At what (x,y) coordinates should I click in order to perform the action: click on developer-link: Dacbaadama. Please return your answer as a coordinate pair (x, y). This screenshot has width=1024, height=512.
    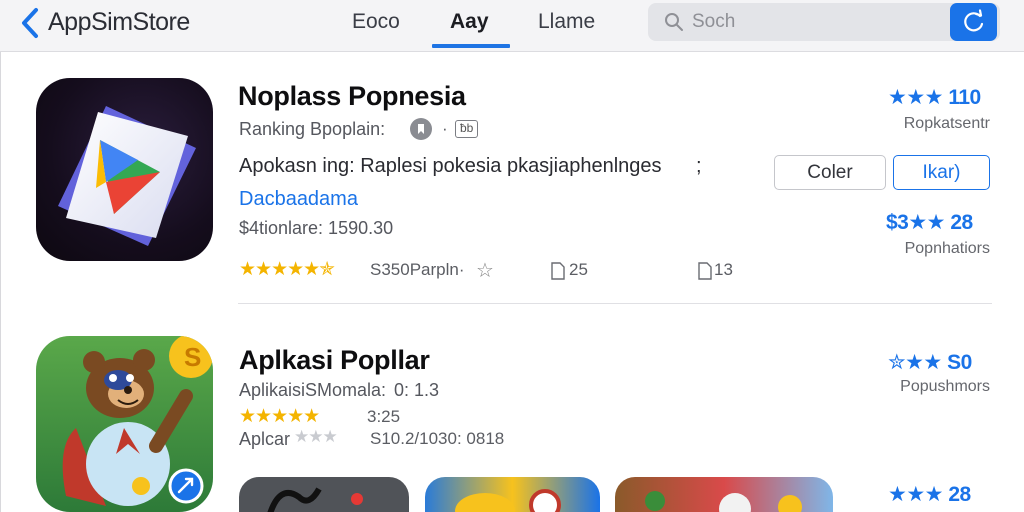
    Looking at the image, I should click on (298, 199).